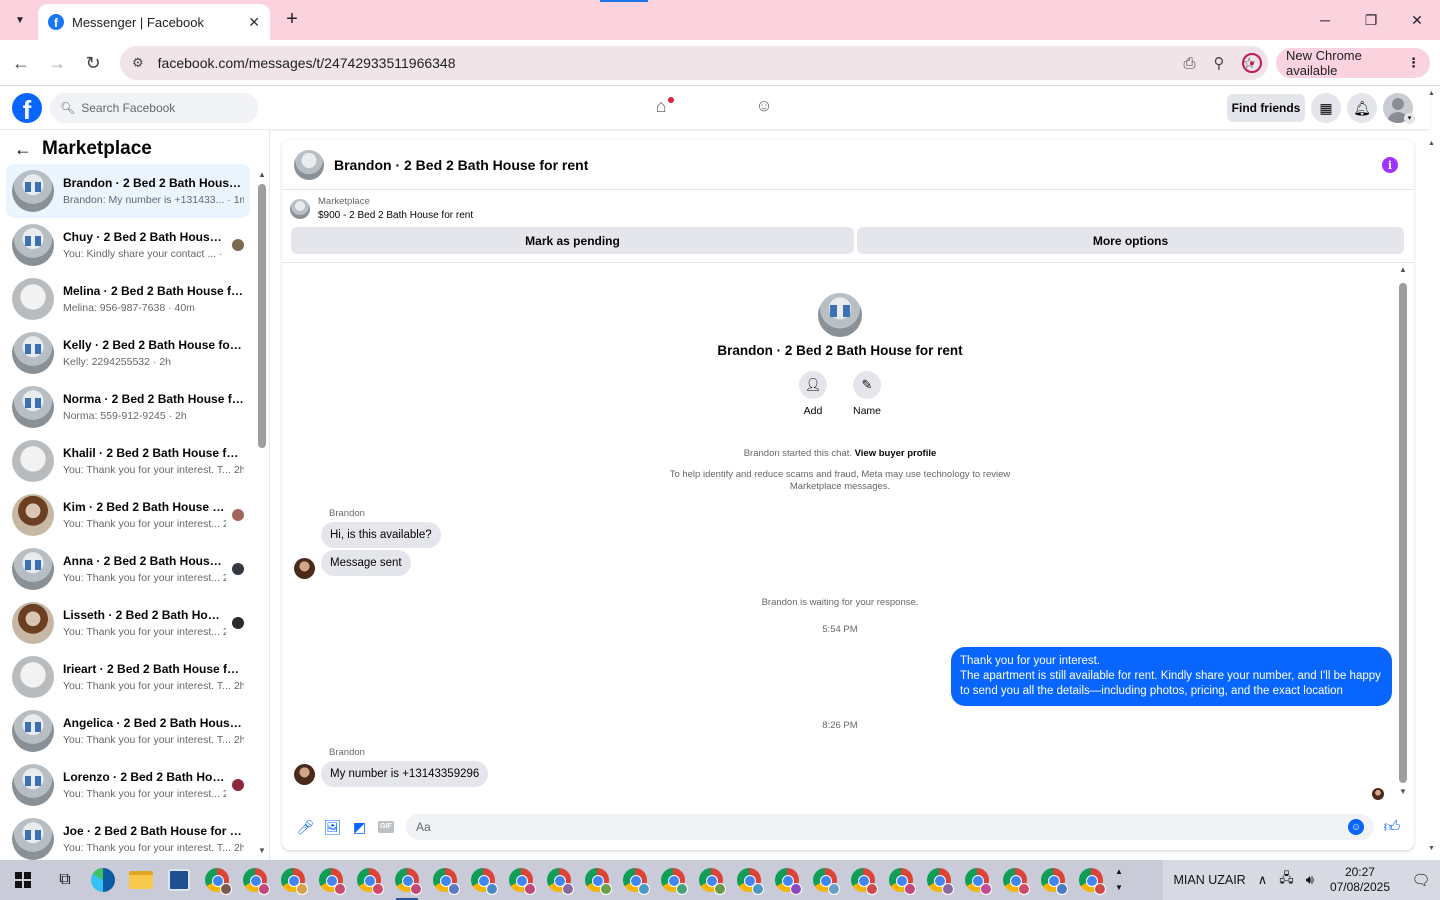  Describe the element at coordinates (572, 240) in the screenshot. I see `mark-as-pending-button: Mark as pending` at that location.